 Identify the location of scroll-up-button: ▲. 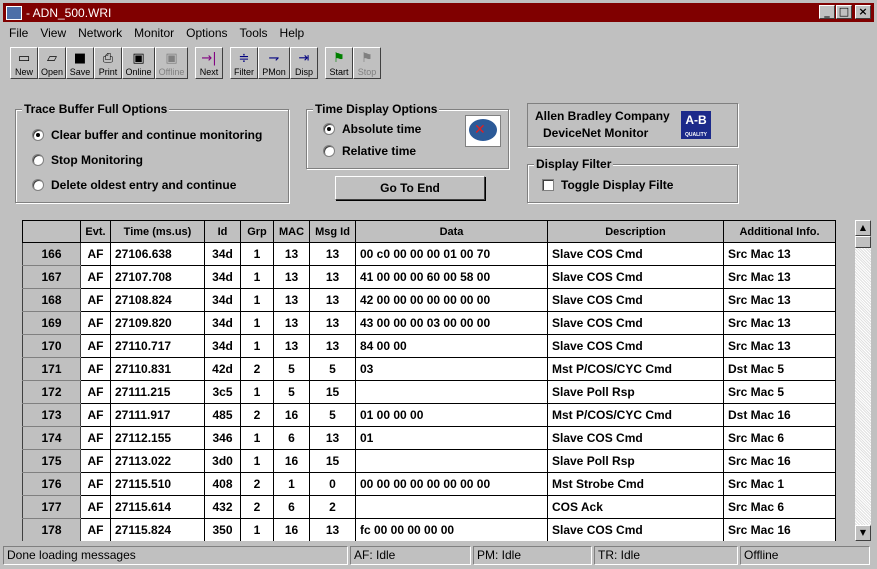
(863, 228).